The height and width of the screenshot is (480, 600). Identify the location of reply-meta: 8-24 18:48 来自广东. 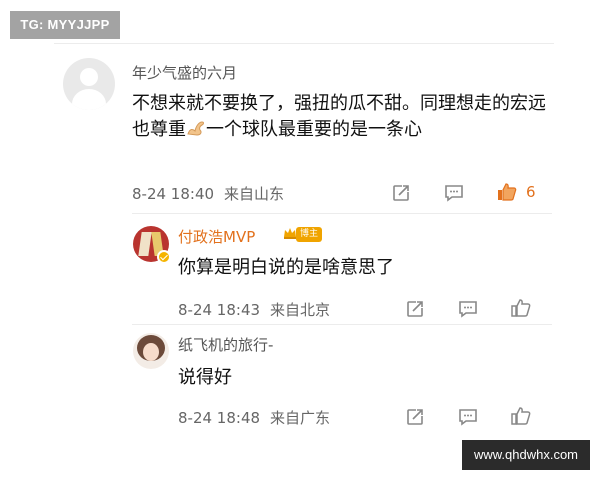
(254, 417).